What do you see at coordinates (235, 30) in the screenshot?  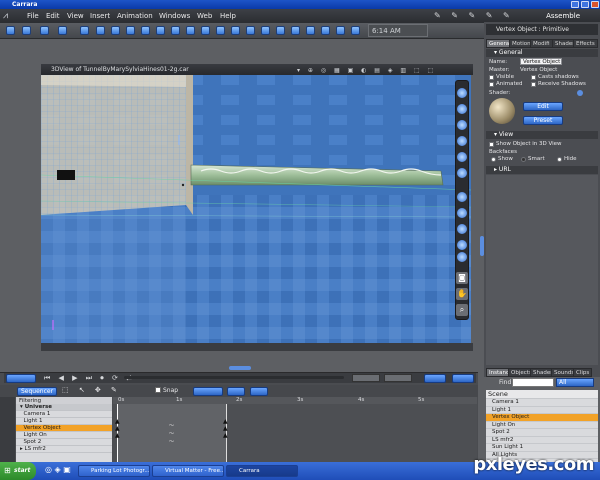 I see `cloud-tool-icon` at bounding box center [235, 30].